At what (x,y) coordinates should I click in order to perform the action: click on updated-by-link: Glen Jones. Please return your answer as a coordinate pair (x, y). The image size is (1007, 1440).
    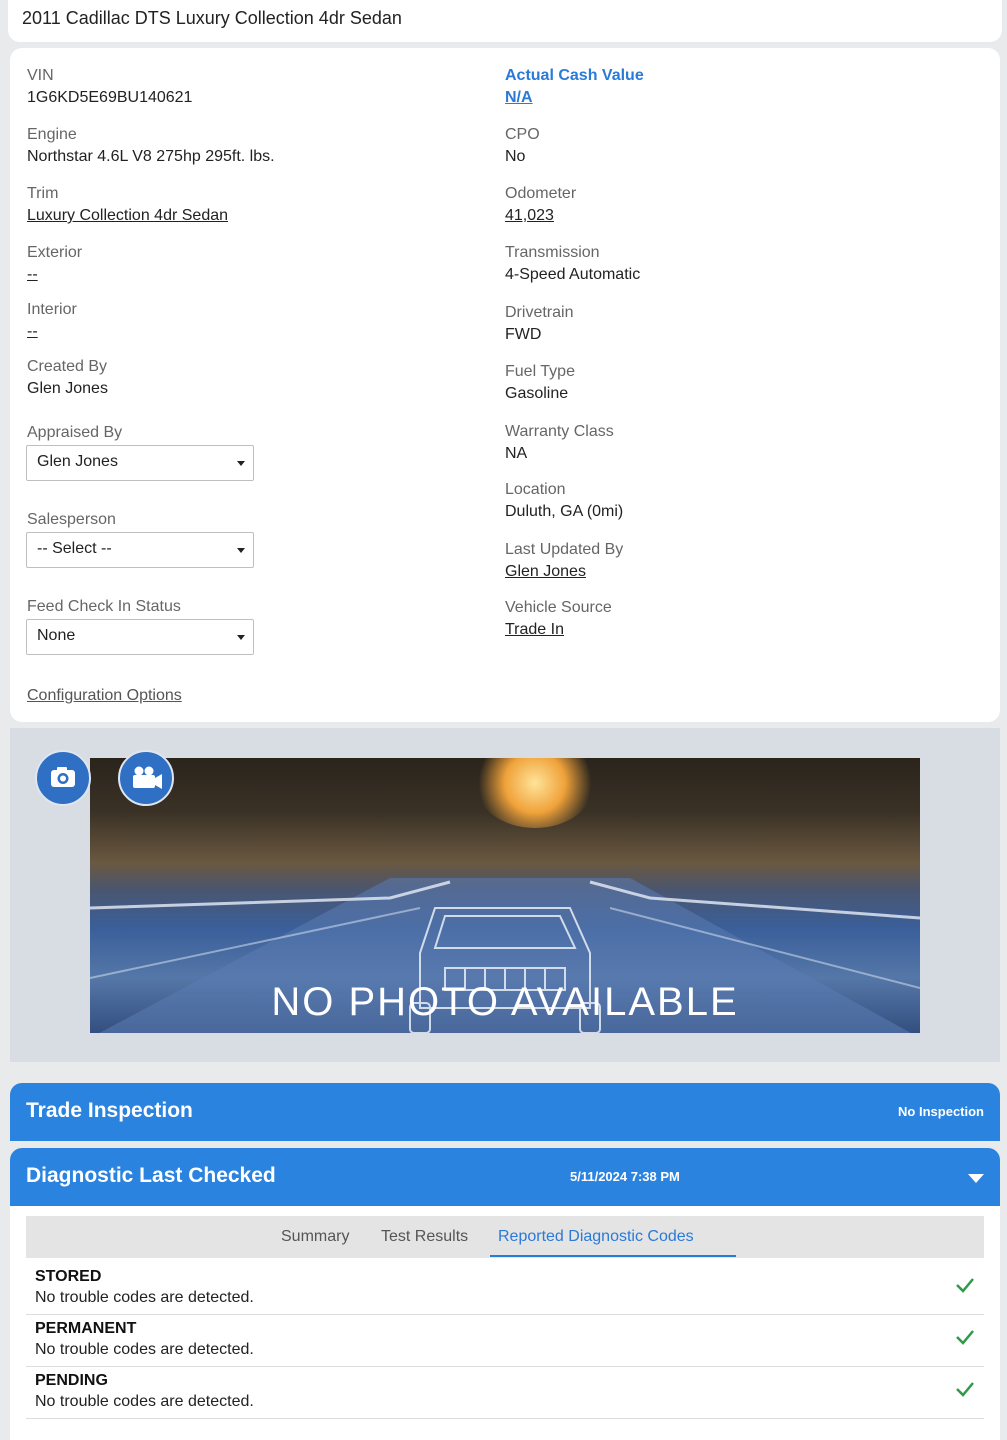
    Looking at the image, I should click on (564, 572).